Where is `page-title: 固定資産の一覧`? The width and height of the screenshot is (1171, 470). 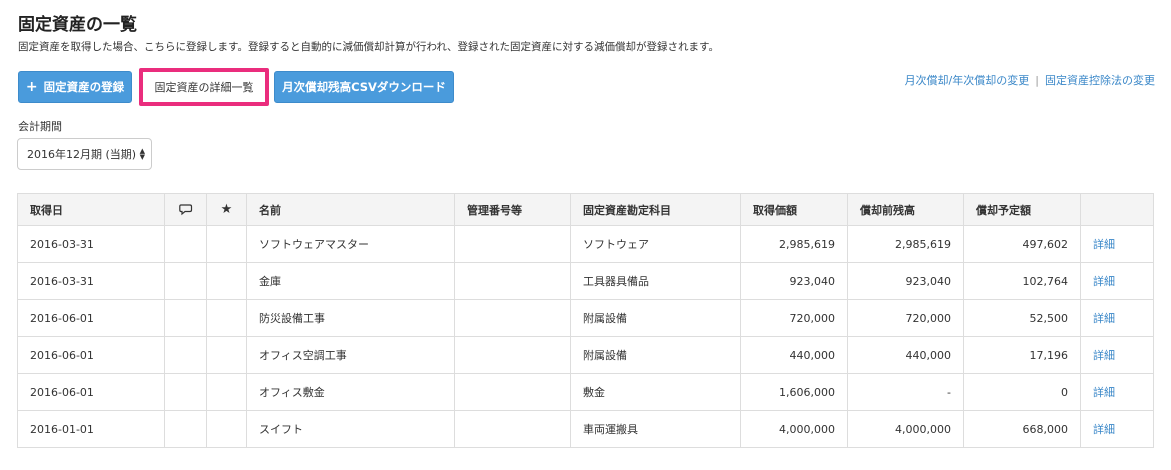 page-title: 固定資産の一覧 is located at coordinates (77, 25).